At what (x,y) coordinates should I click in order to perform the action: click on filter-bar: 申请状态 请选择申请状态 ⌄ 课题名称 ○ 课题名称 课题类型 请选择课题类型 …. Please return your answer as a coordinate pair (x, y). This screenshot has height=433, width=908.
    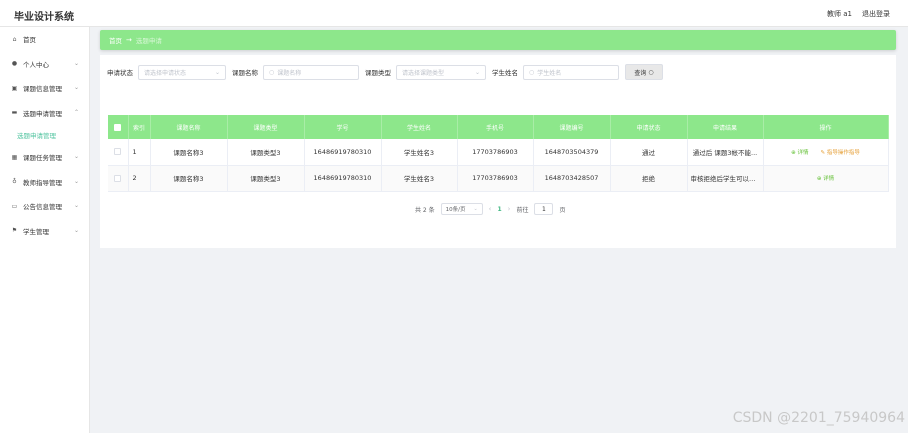
    Looking at the image, I should click on (385, 72).